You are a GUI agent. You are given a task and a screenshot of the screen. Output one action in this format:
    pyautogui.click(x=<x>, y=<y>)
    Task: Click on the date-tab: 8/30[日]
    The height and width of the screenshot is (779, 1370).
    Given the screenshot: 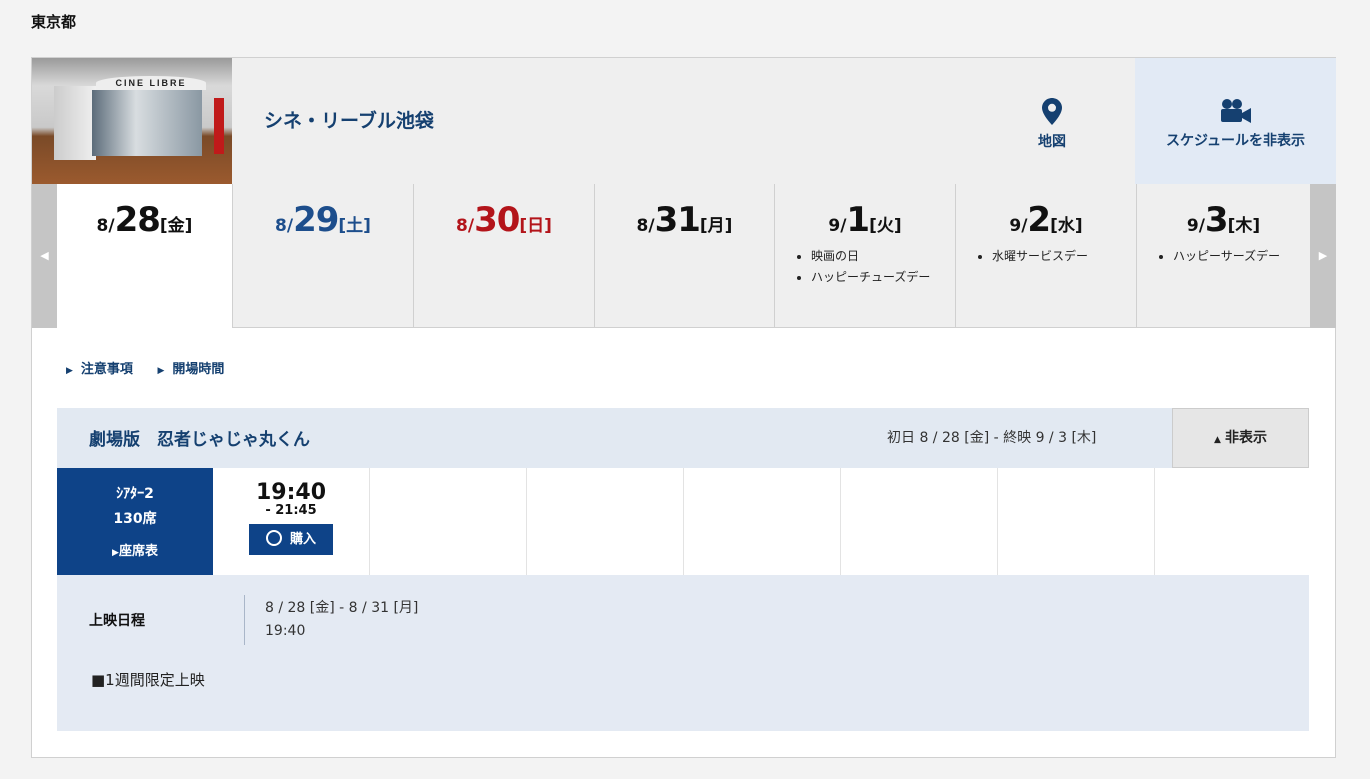 What is the action you would take?
    pyautogui.click(x=503, y=256)
    